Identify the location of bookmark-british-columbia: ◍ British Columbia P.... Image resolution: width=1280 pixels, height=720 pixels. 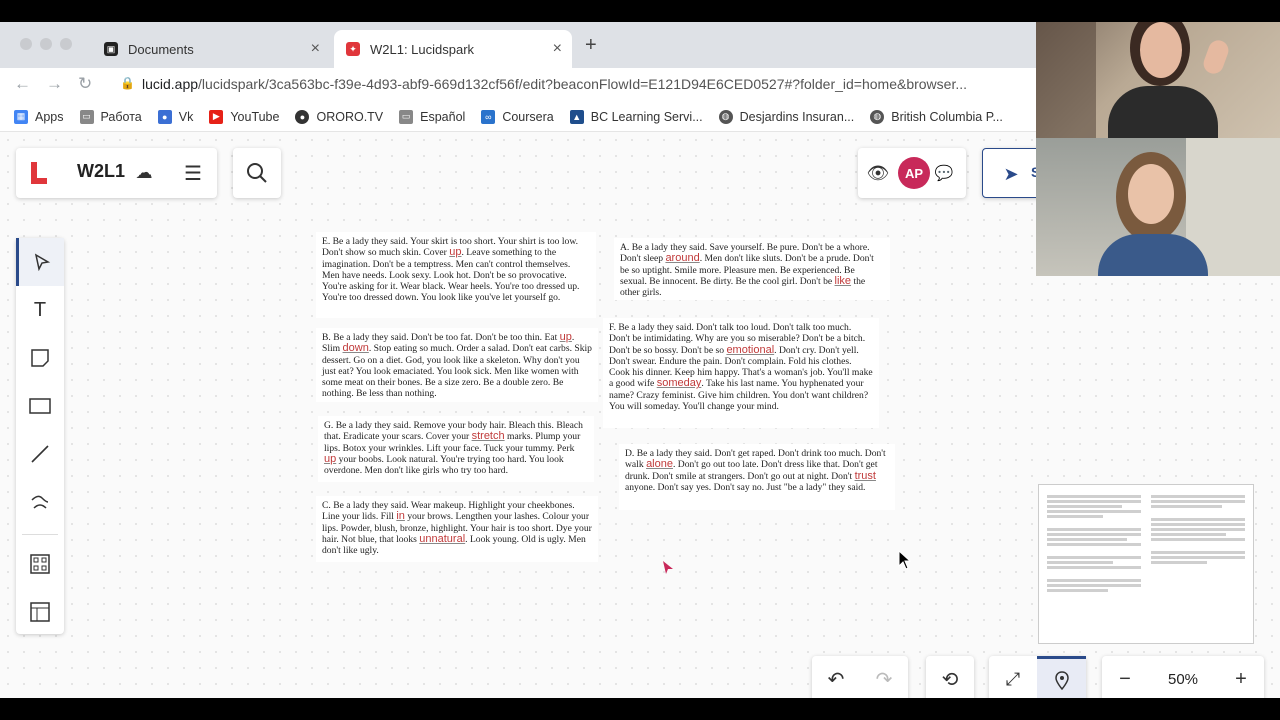
(936, 116).